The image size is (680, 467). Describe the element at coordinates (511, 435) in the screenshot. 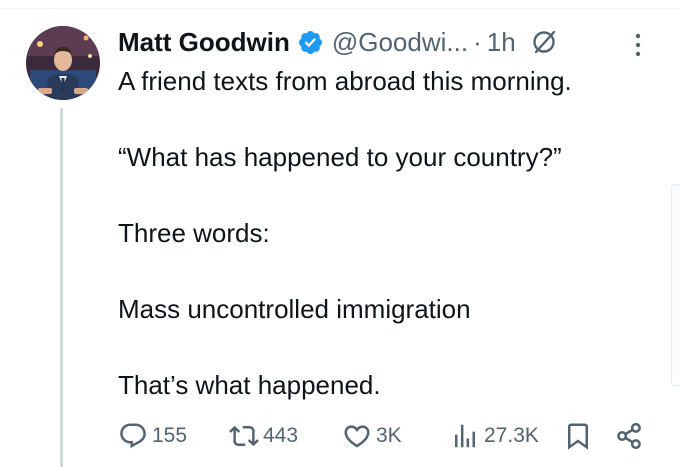

I see `views-count: 27.3K` at that location.